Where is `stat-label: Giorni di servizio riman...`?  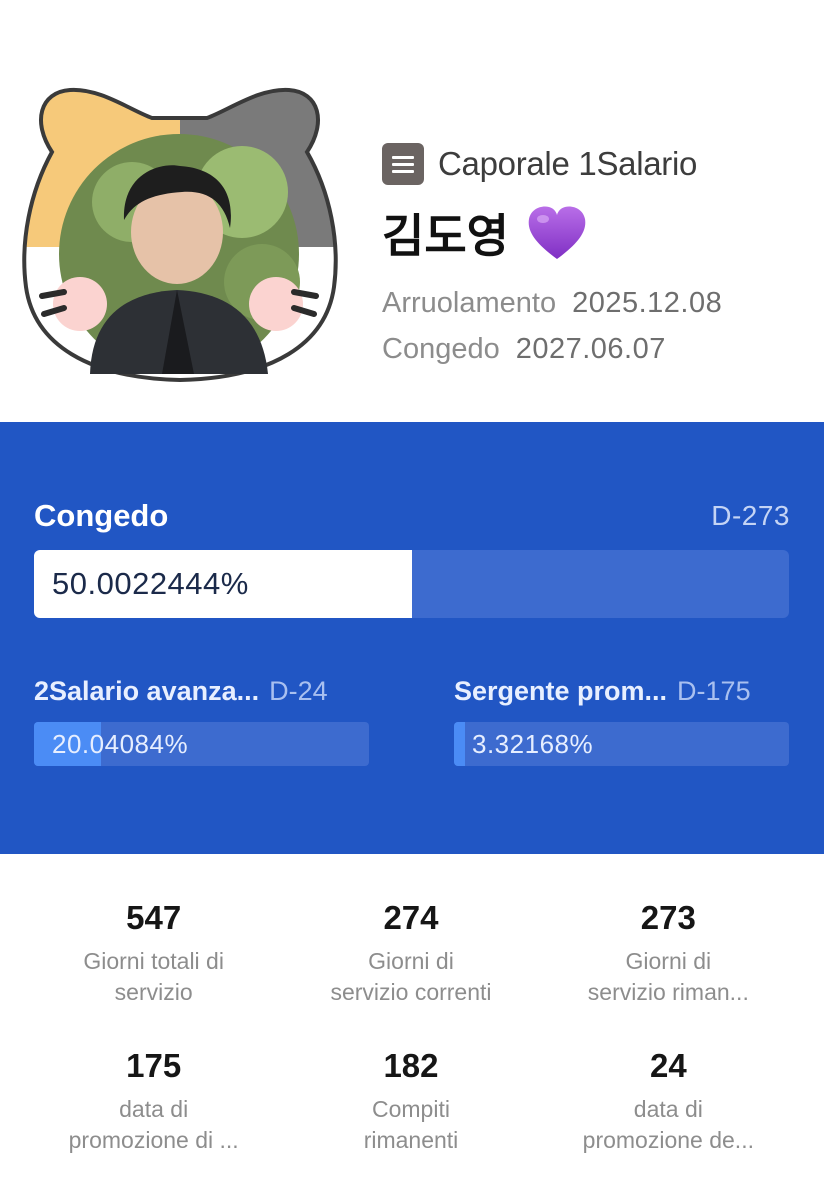
stat-label: Giorni di servizio riman... is located at coordinates (668, 976).